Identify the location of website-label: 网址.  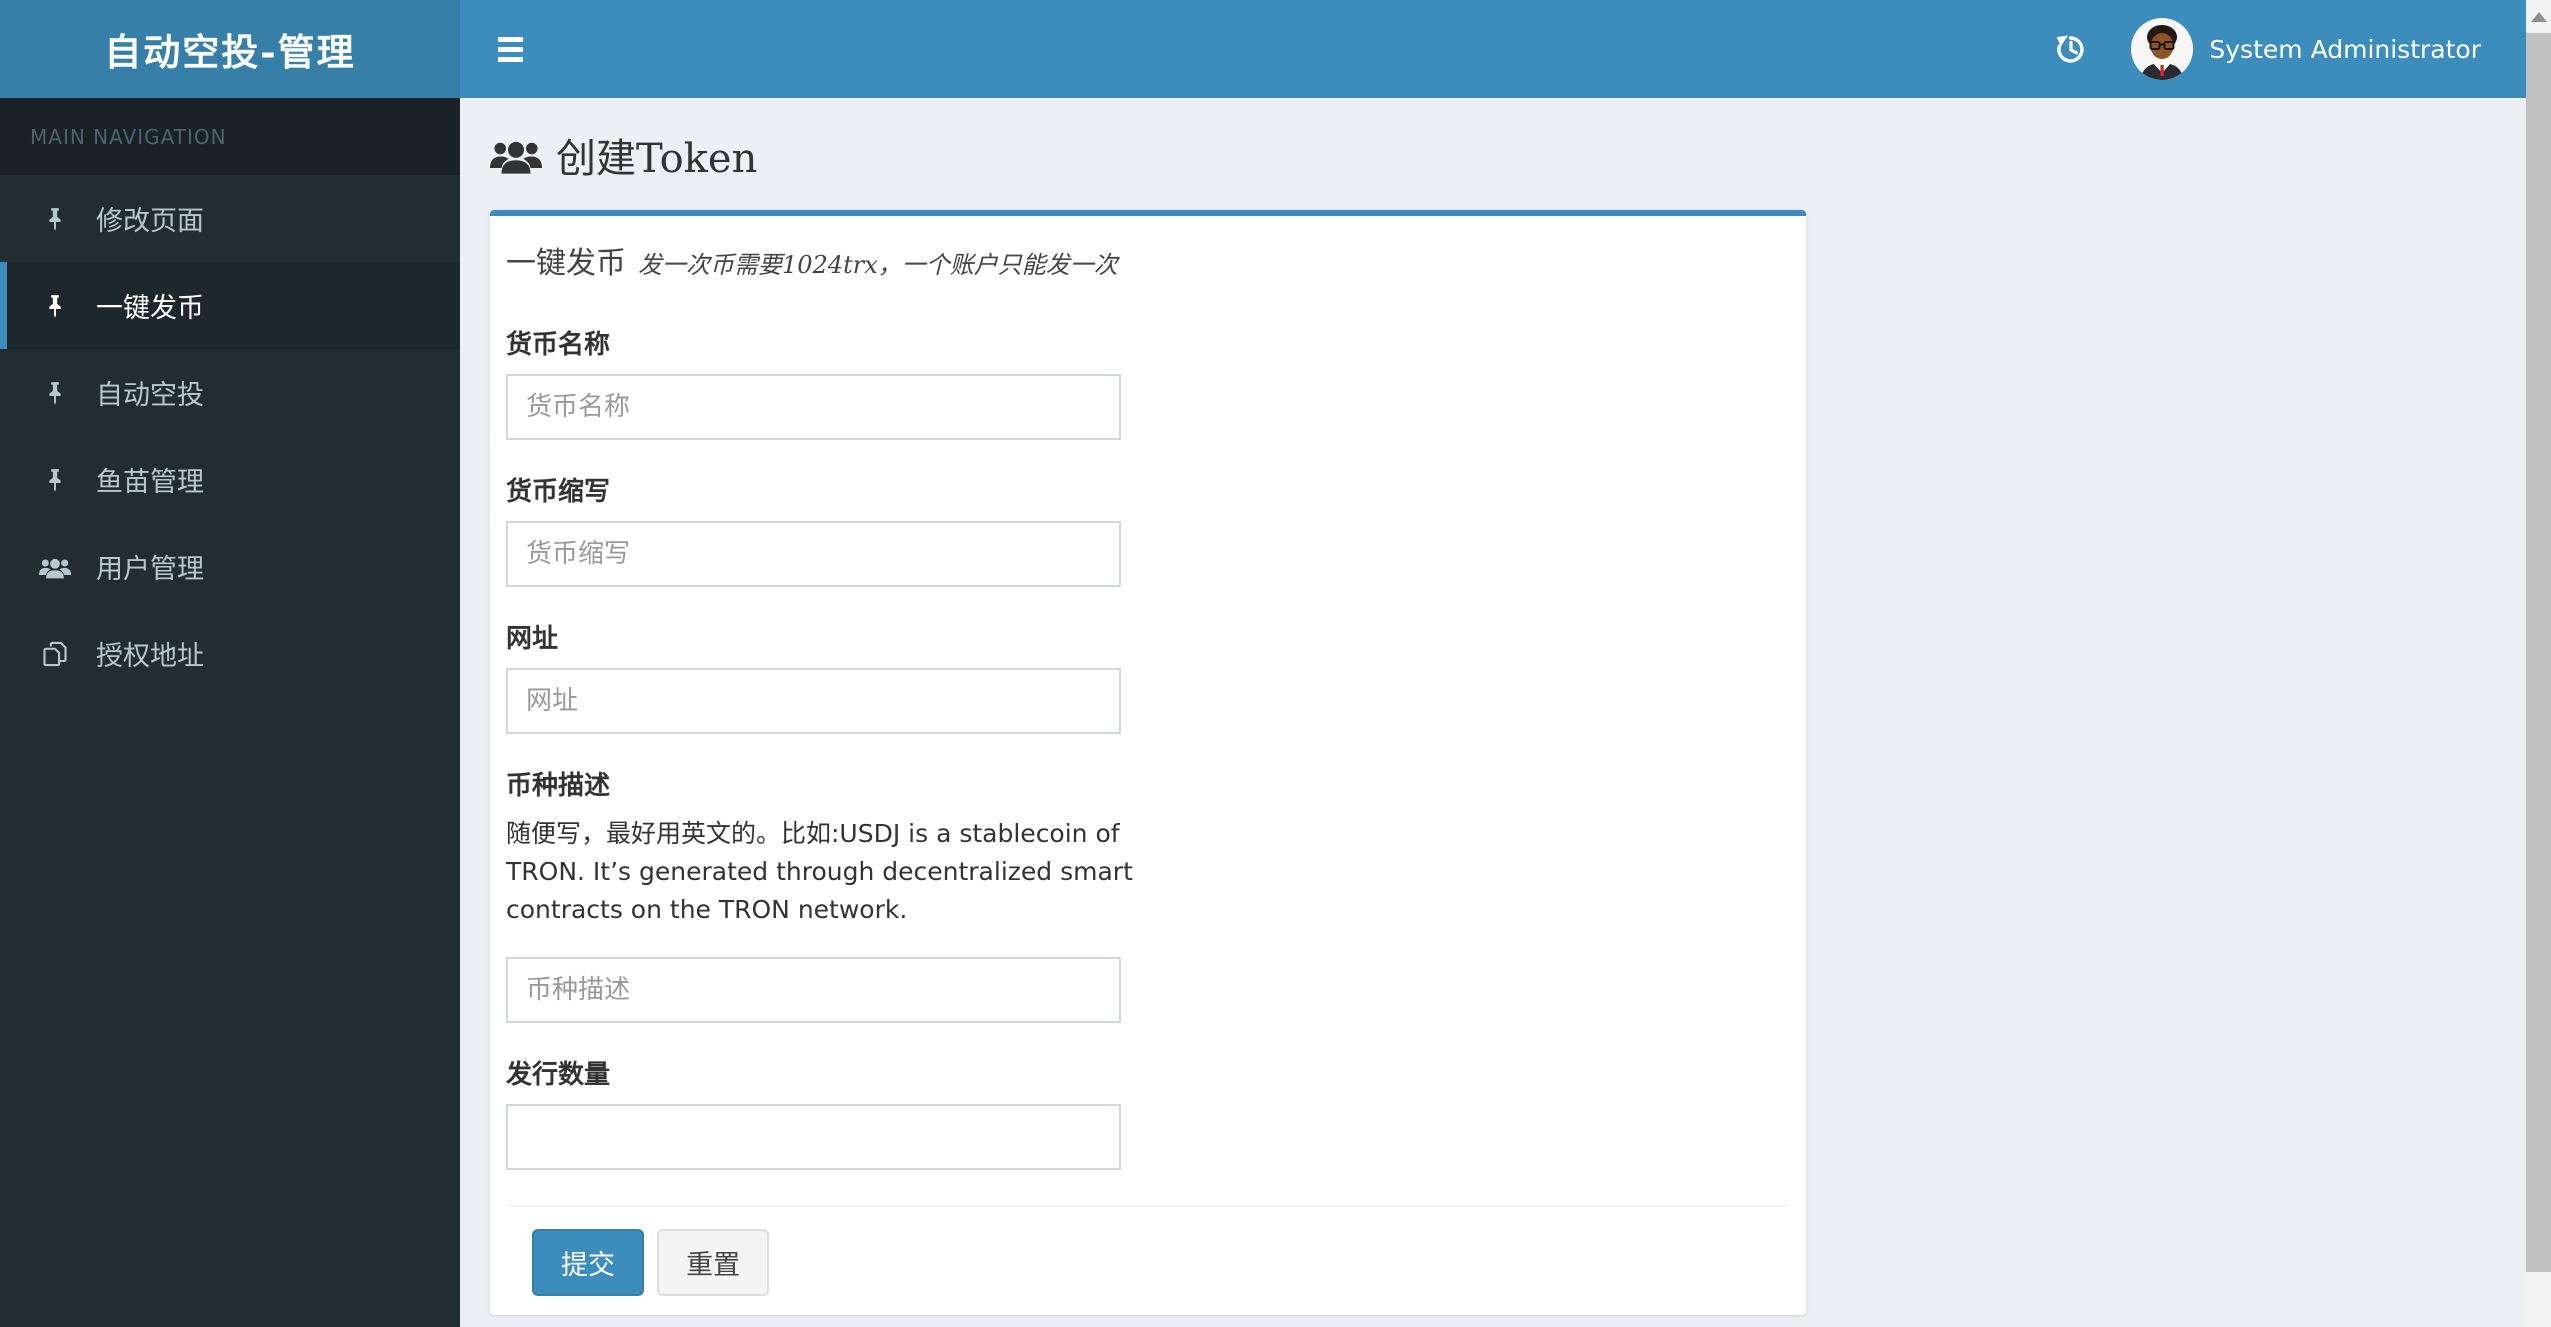
(532, 639).